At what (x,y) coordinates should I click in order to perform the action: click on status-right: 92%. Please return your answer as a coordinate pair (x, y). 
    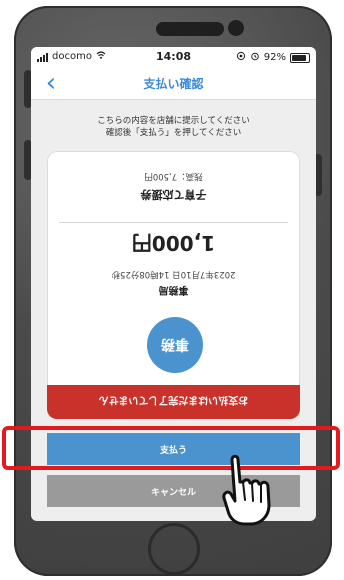
    Looking at the image, I should click on (273, 57).